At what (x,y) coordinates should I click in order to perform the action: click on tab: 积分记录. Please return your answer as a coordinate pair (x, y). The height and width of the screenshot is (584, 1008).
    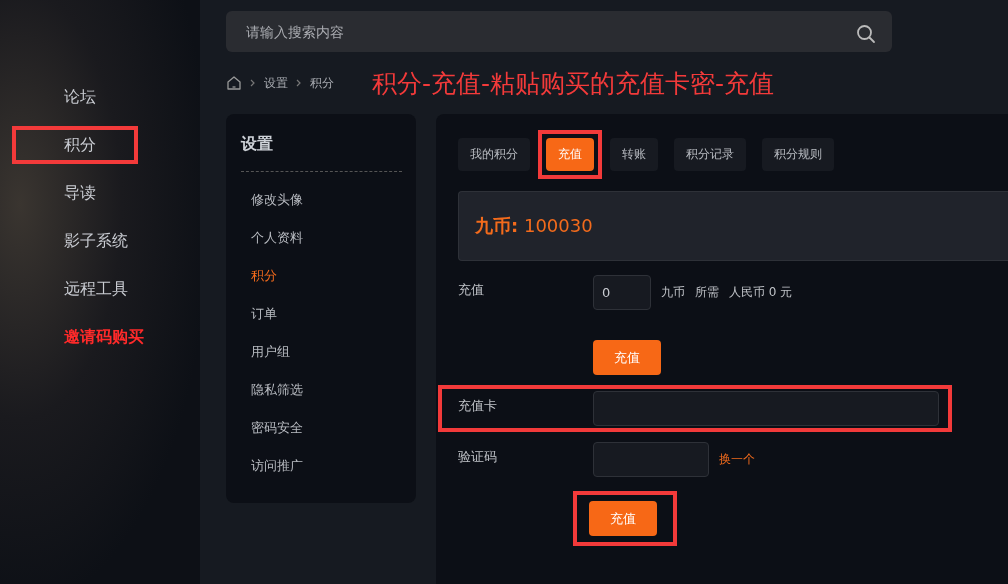
    Looking at the image, I should click on (710, 154).